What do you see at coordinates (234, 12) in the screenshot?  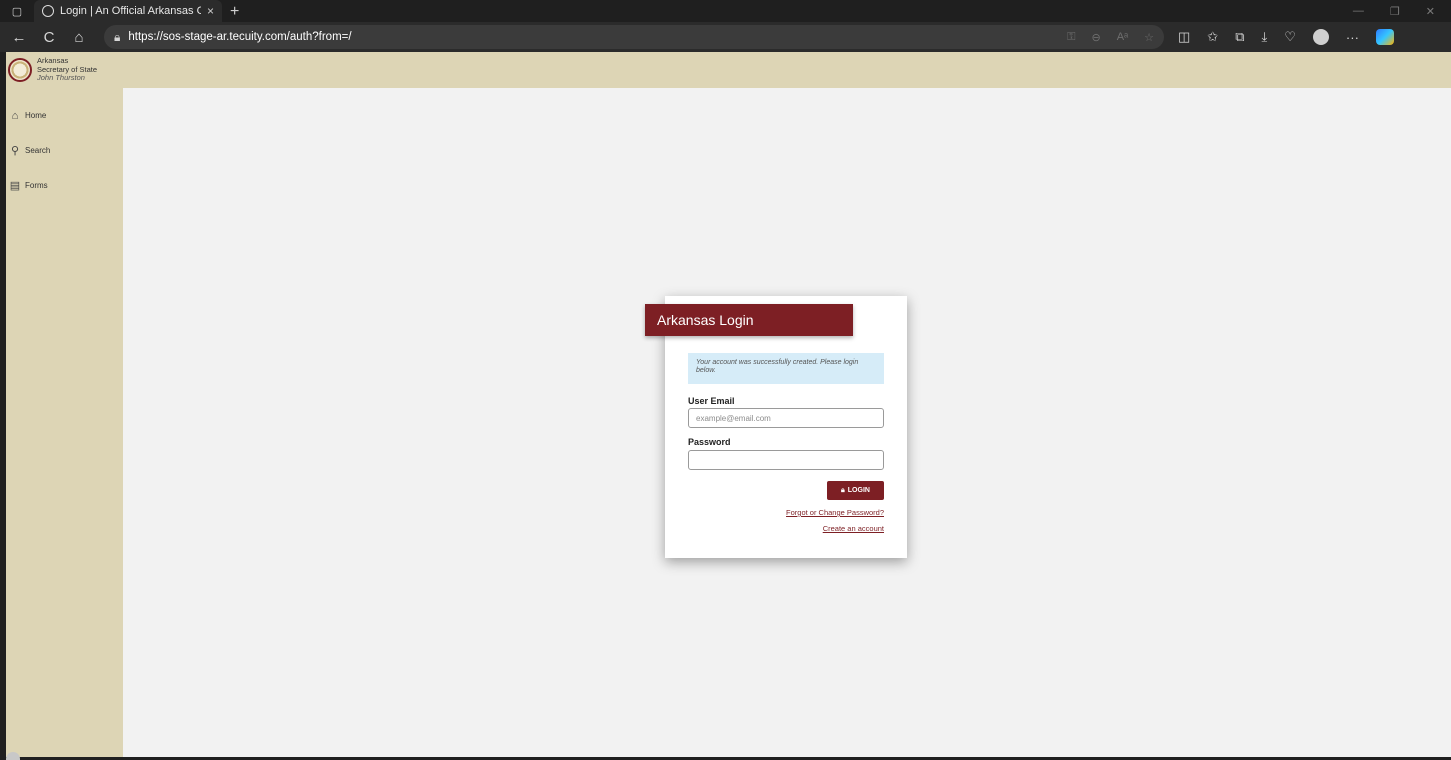 I see `new-tab-button: +` at bounding box center [234, 12].